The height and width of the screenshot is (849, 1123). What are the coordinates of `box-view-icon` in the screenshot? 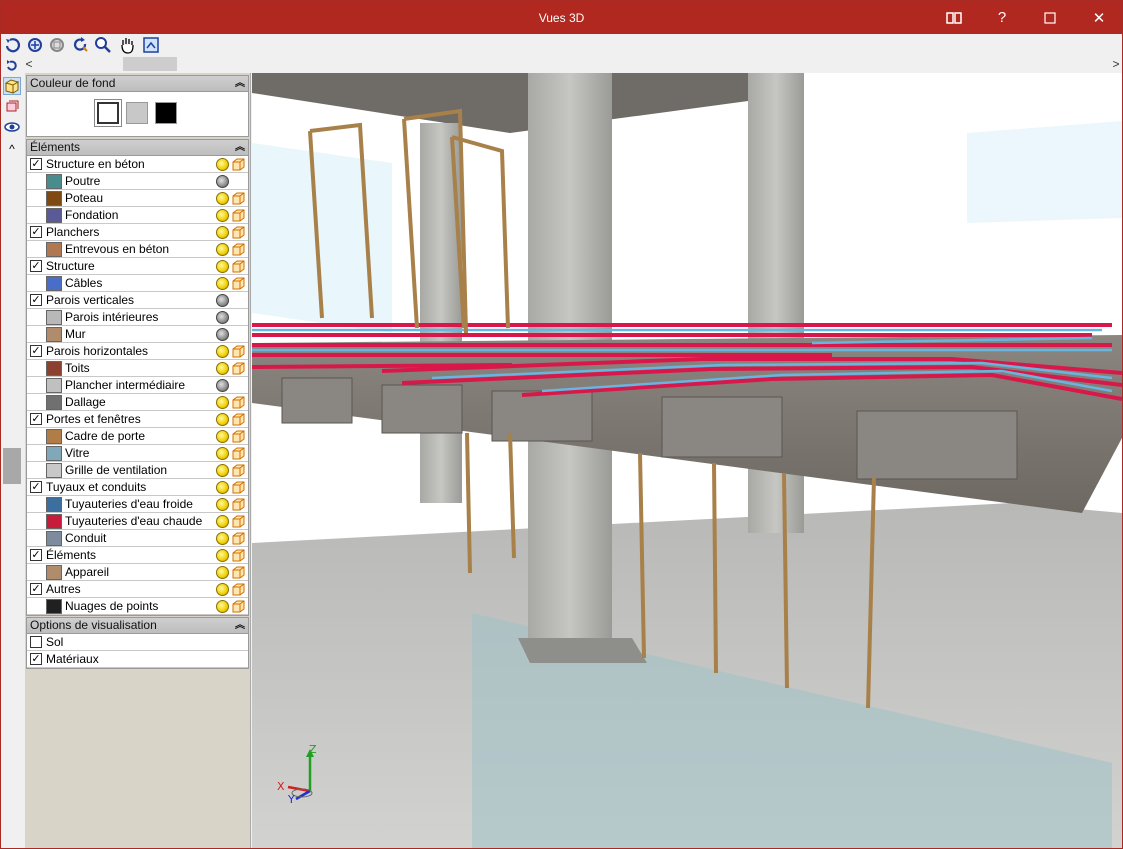 It's located at (12, 86).